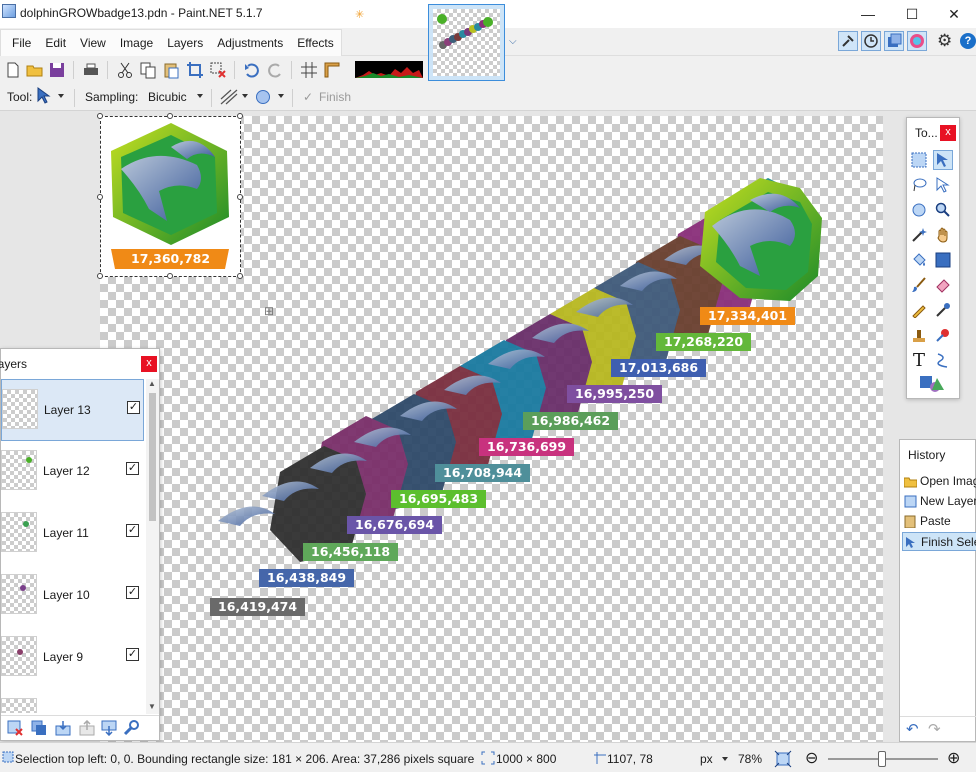 This screenshot has height=772, width=976. Describe the element at coordinates (72, 534) in the screenshot. I see `layer-row: Layer 11 ✓` at that location.